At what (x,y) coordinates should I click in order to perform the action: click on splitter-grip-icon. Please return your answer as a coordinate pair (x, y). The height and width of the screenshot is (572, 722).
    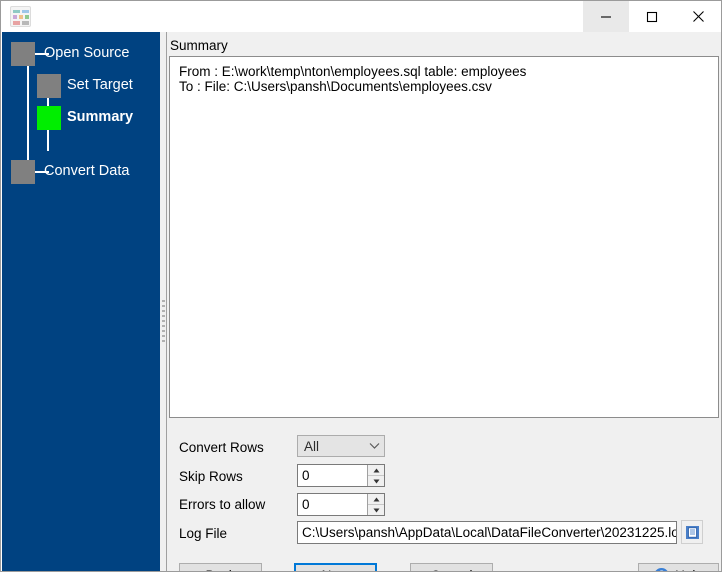
    Looking at the image, I should click on (163, 321).